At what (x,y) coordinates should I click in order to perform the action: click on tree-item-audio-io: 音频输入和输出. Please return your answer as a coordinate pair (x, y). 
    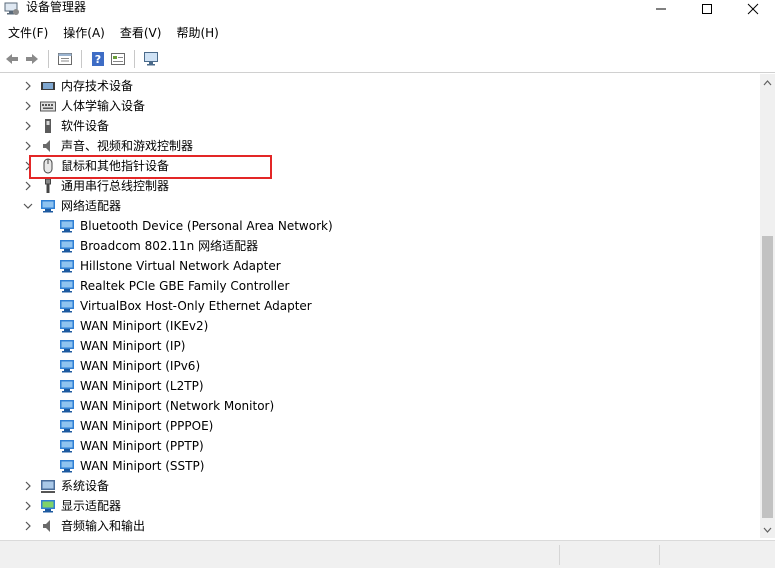
    Looking at the image, I should click on (380, 526).